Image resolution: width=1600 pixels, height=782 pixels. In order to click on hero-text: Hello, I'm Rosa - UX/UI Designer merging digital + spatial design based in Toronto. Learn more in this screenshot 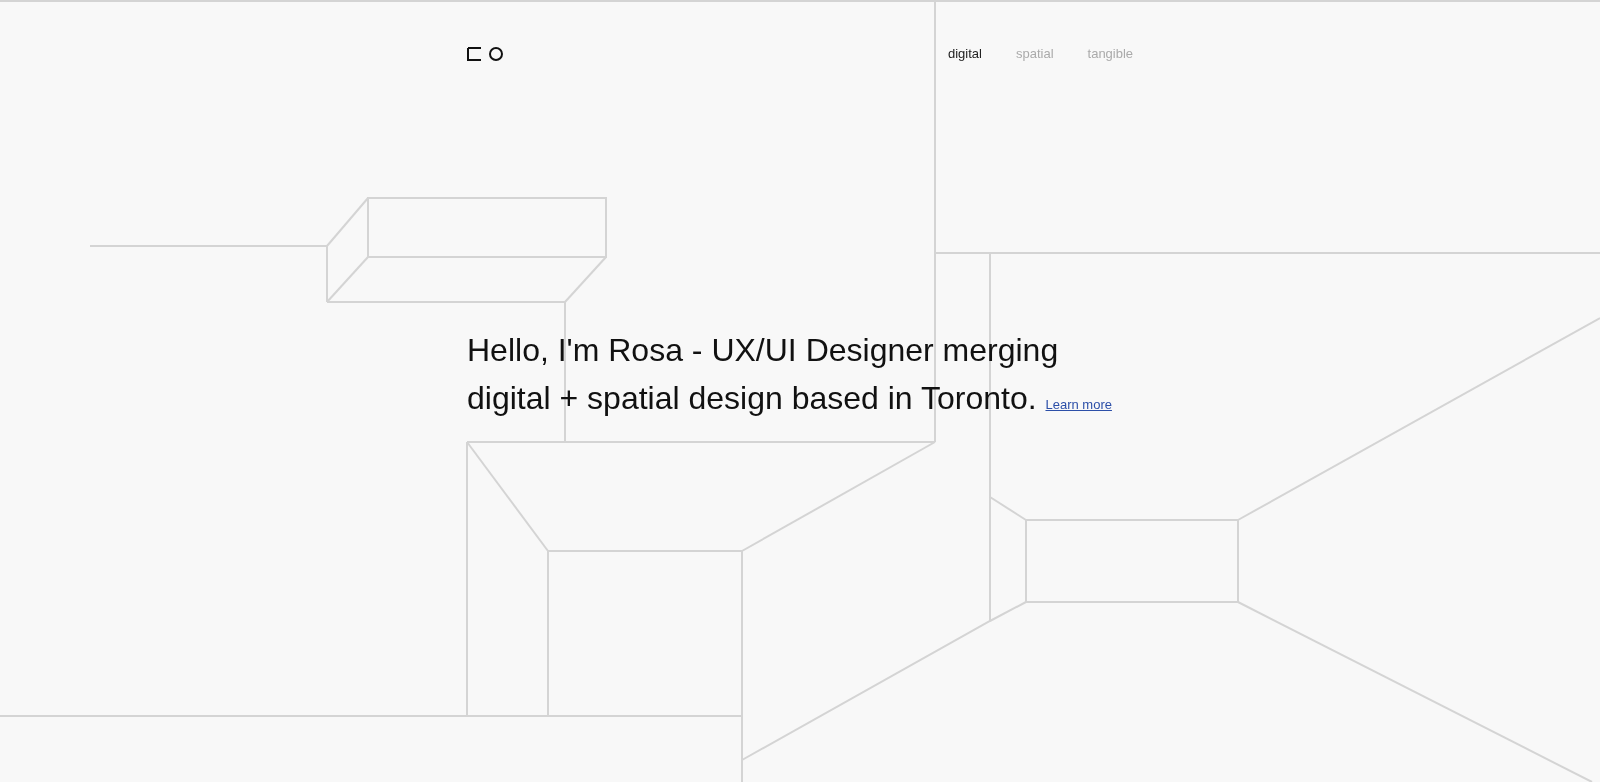, I will do `click(790, 374)`.